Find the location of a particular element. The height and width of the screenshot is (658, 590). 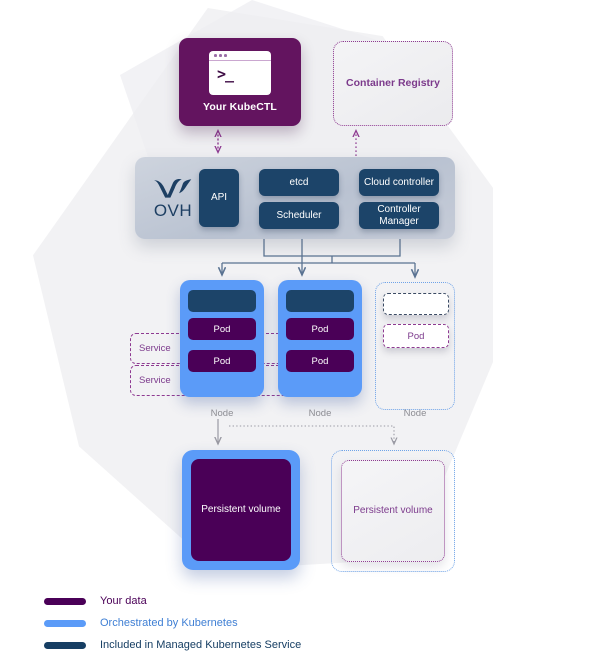

control-plane-cloud-controller: Cloud controller is located at coordinates (399, 182).